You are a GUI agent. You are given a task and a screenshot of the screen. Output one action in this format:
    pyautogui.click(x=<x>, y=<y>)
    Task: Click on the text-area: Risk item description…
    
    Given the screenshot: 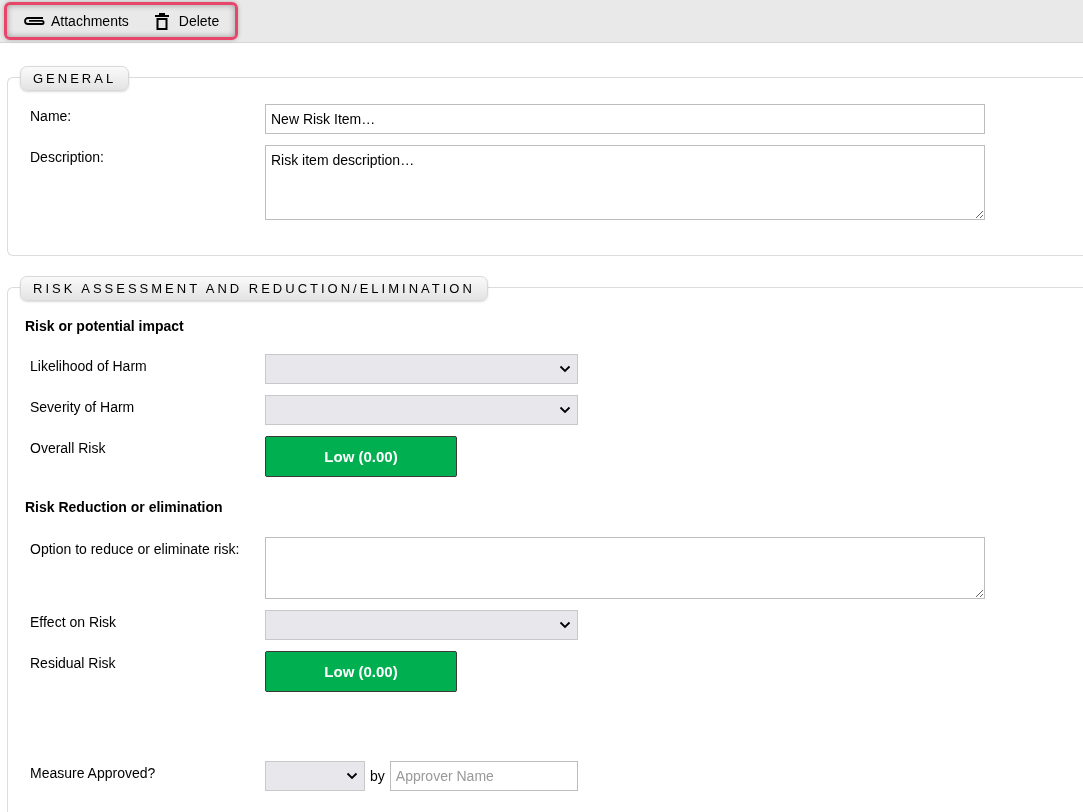 What is the action you would take?
    pyautogui.click(x=625, y=182)
    